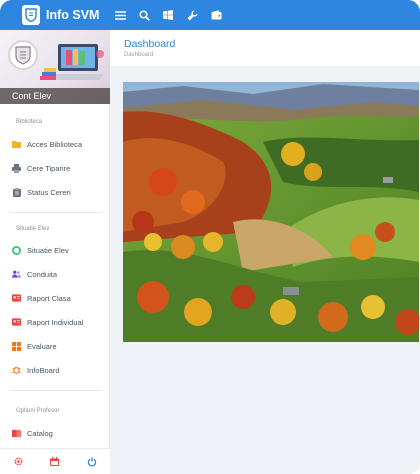 The image size is (420, 474). What do you see at coordinates (16, 433) in the screenshot?
I see `book-icon` at bounding box center [16, 433].